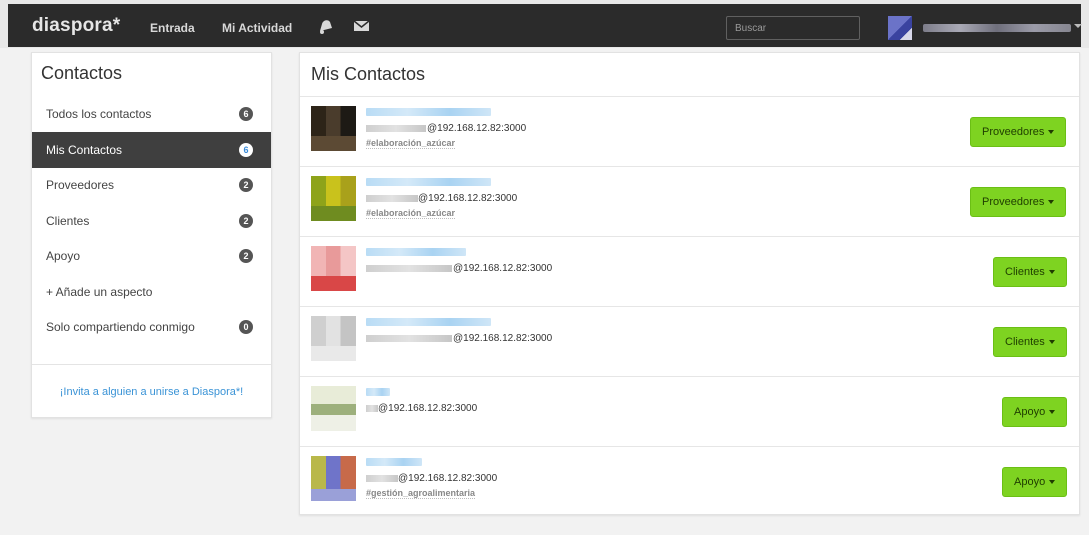 The image size is (1089, 535). I want to click on sidebar-item-label: Clientes, so click(68, 221).